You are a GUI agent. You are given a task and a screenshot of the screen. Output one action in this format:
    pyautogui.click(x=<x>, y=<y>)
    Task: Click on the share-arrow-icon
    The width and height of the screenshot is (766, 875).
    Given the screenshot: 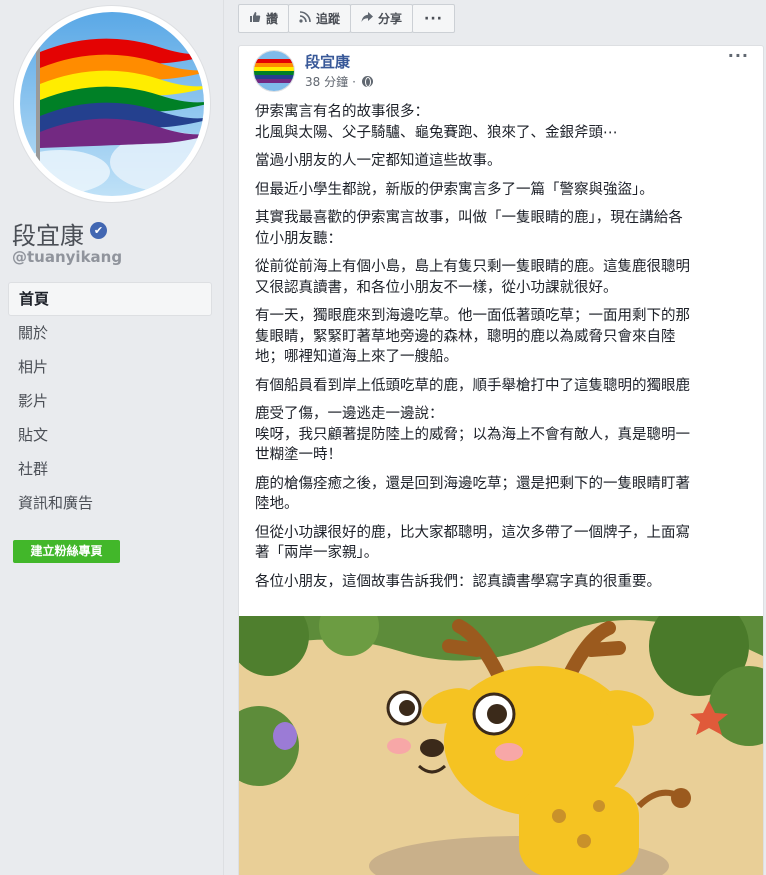 What is the action you would take?
    pyautogui.click(x=367, y=18)
    